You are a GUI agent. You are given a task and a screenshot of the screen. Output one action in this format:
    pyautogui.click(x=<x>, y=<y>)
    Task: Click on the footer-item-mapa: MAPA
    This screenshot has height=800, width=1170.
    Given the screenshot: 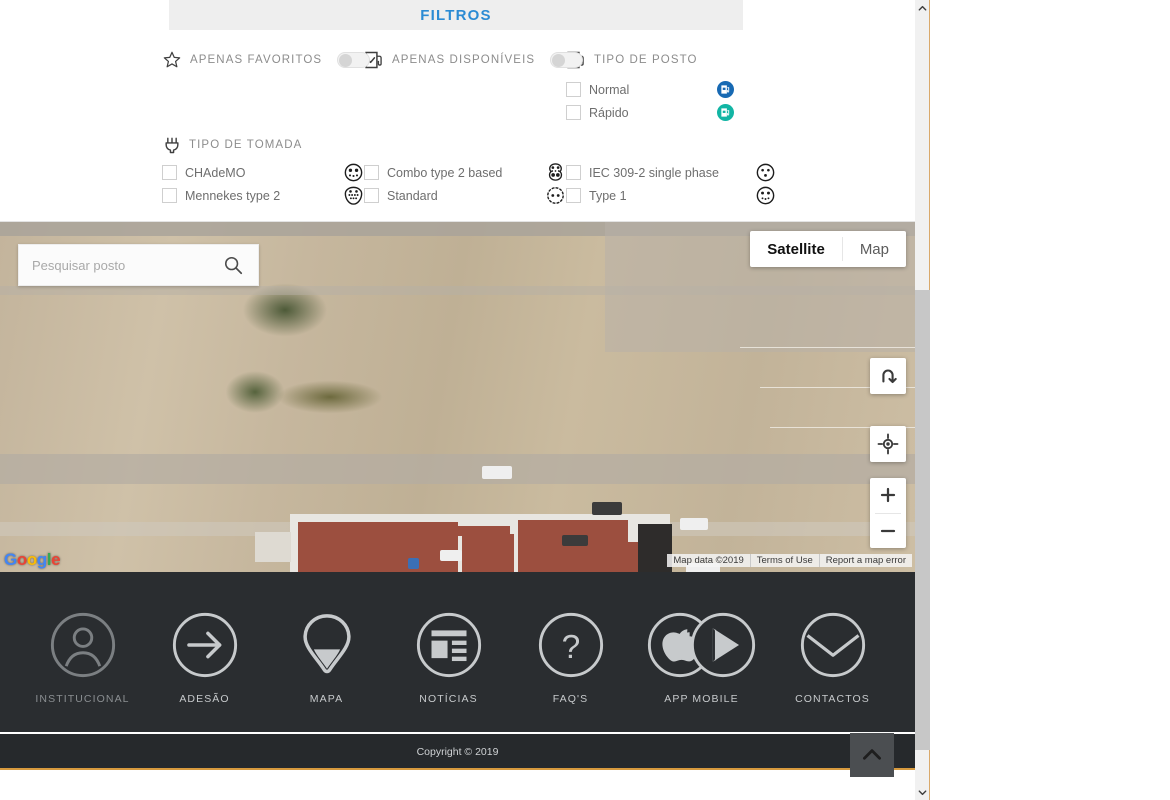 What is the action you would take?
    pyautogui.click(x=327, y=657)
    